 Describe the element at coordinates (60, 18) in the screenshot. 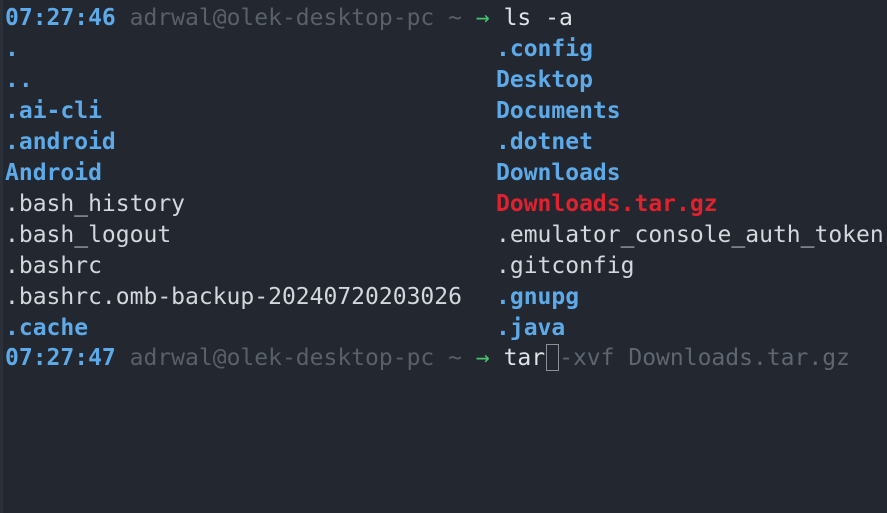

I see `prompt-time: 07:27:46` at that location.